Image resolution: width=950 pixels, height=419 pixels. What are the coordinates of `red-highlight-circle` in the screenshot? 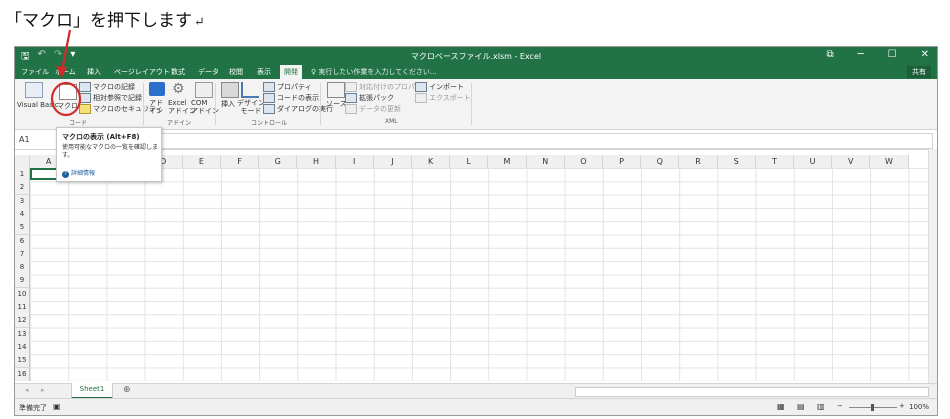 It's located at (66, 99).